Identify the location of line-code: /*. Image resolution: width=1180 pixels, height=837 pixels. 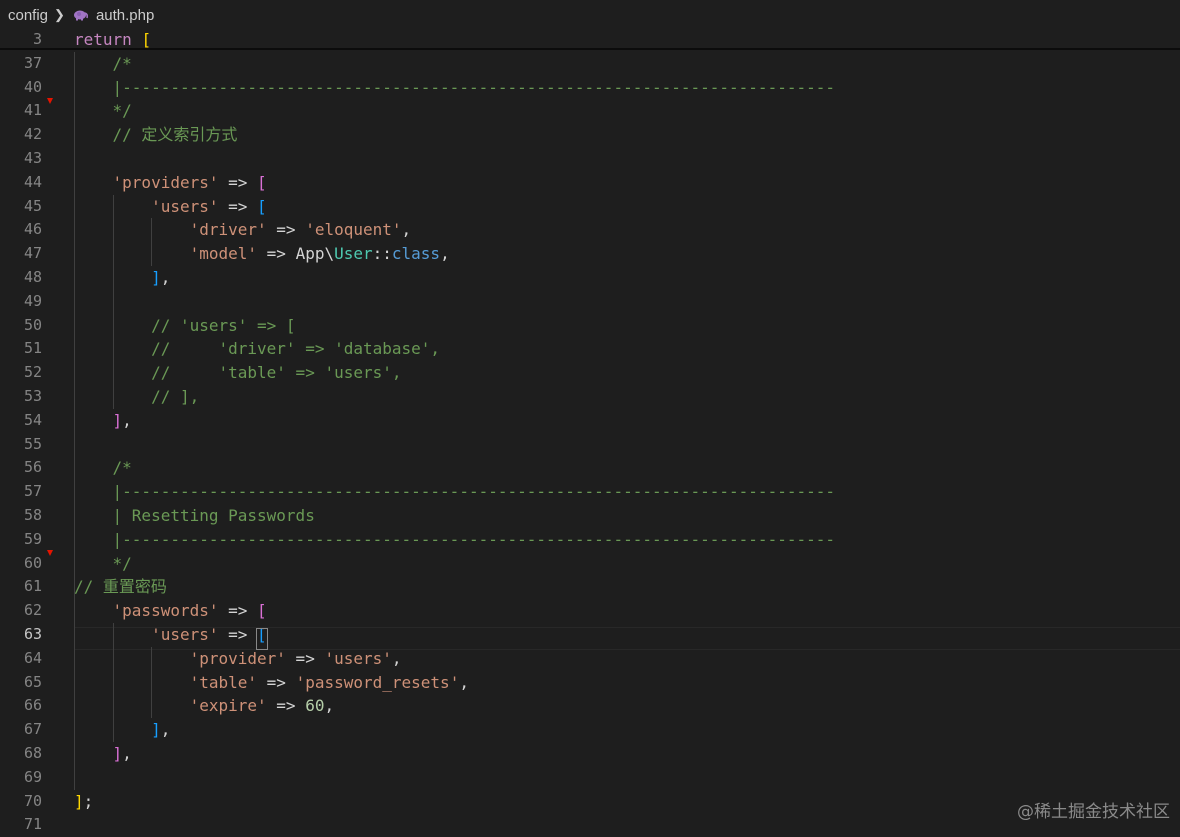
(103, 64).